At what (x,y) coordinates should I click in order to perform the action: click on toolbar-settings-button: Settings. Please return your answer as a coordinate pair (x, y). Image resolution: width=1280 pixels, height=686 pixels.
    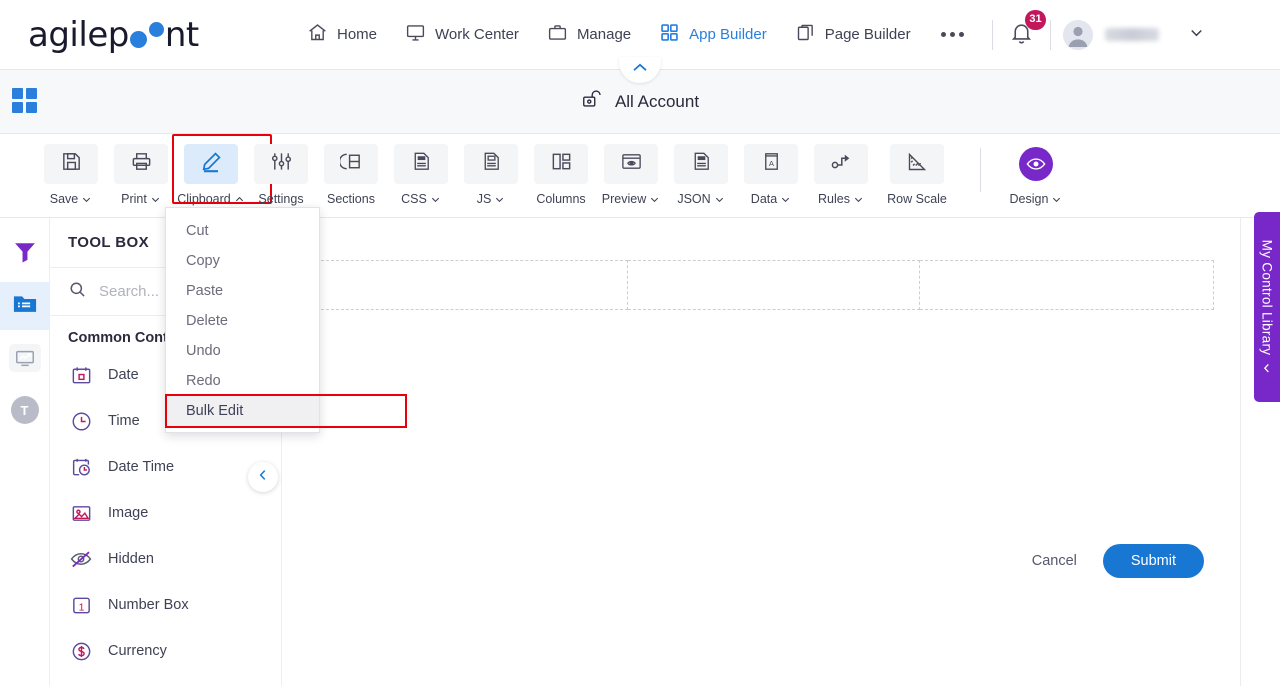
    Looking at the image, I should click on (281, 173).